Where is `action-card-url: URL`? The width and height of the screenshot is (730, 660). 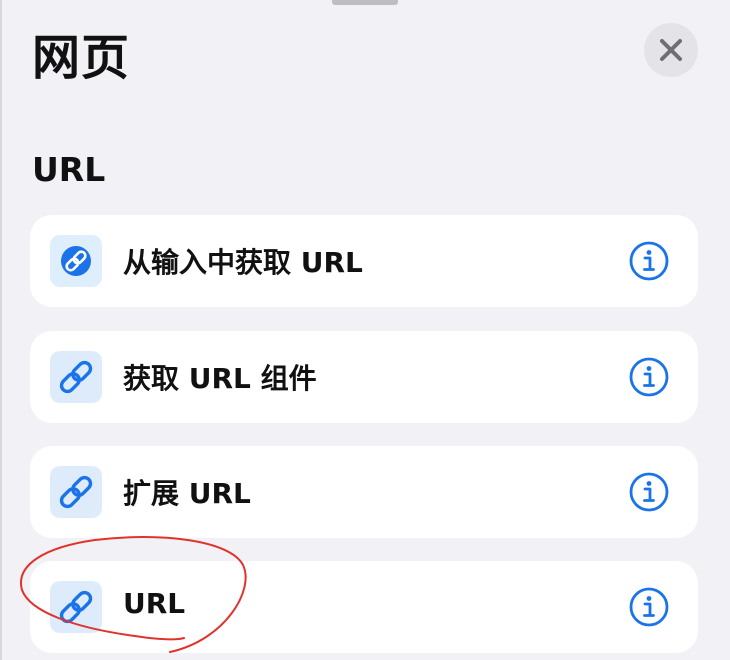 action-card-url: URL is located at coordinates (364, 607).